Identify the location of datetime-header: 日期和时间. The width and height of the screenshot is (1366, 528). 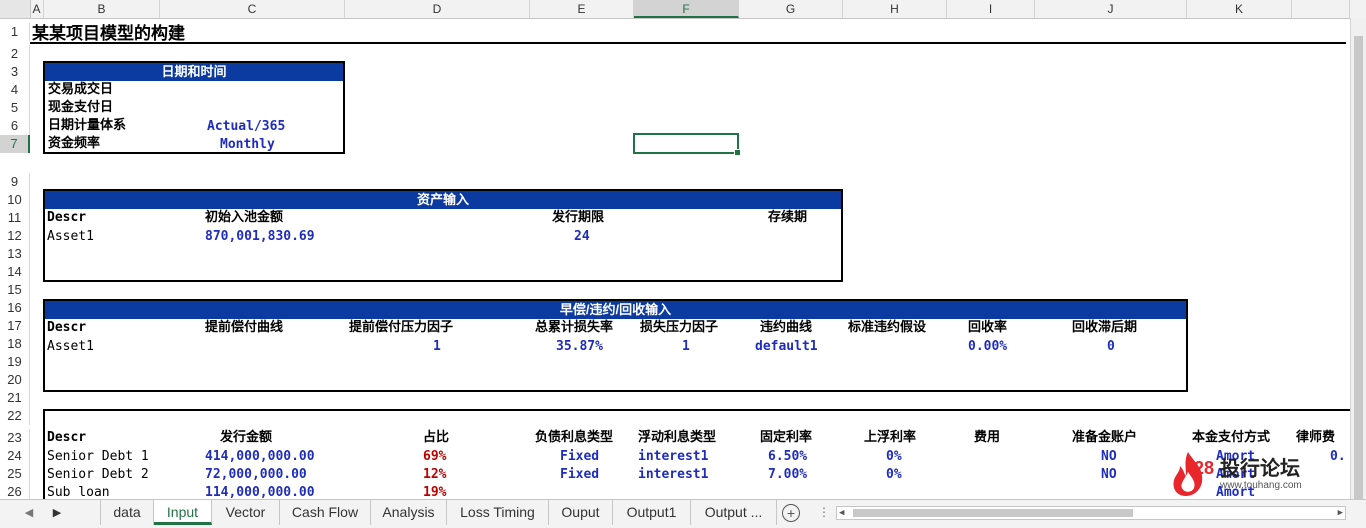
(194, 72).